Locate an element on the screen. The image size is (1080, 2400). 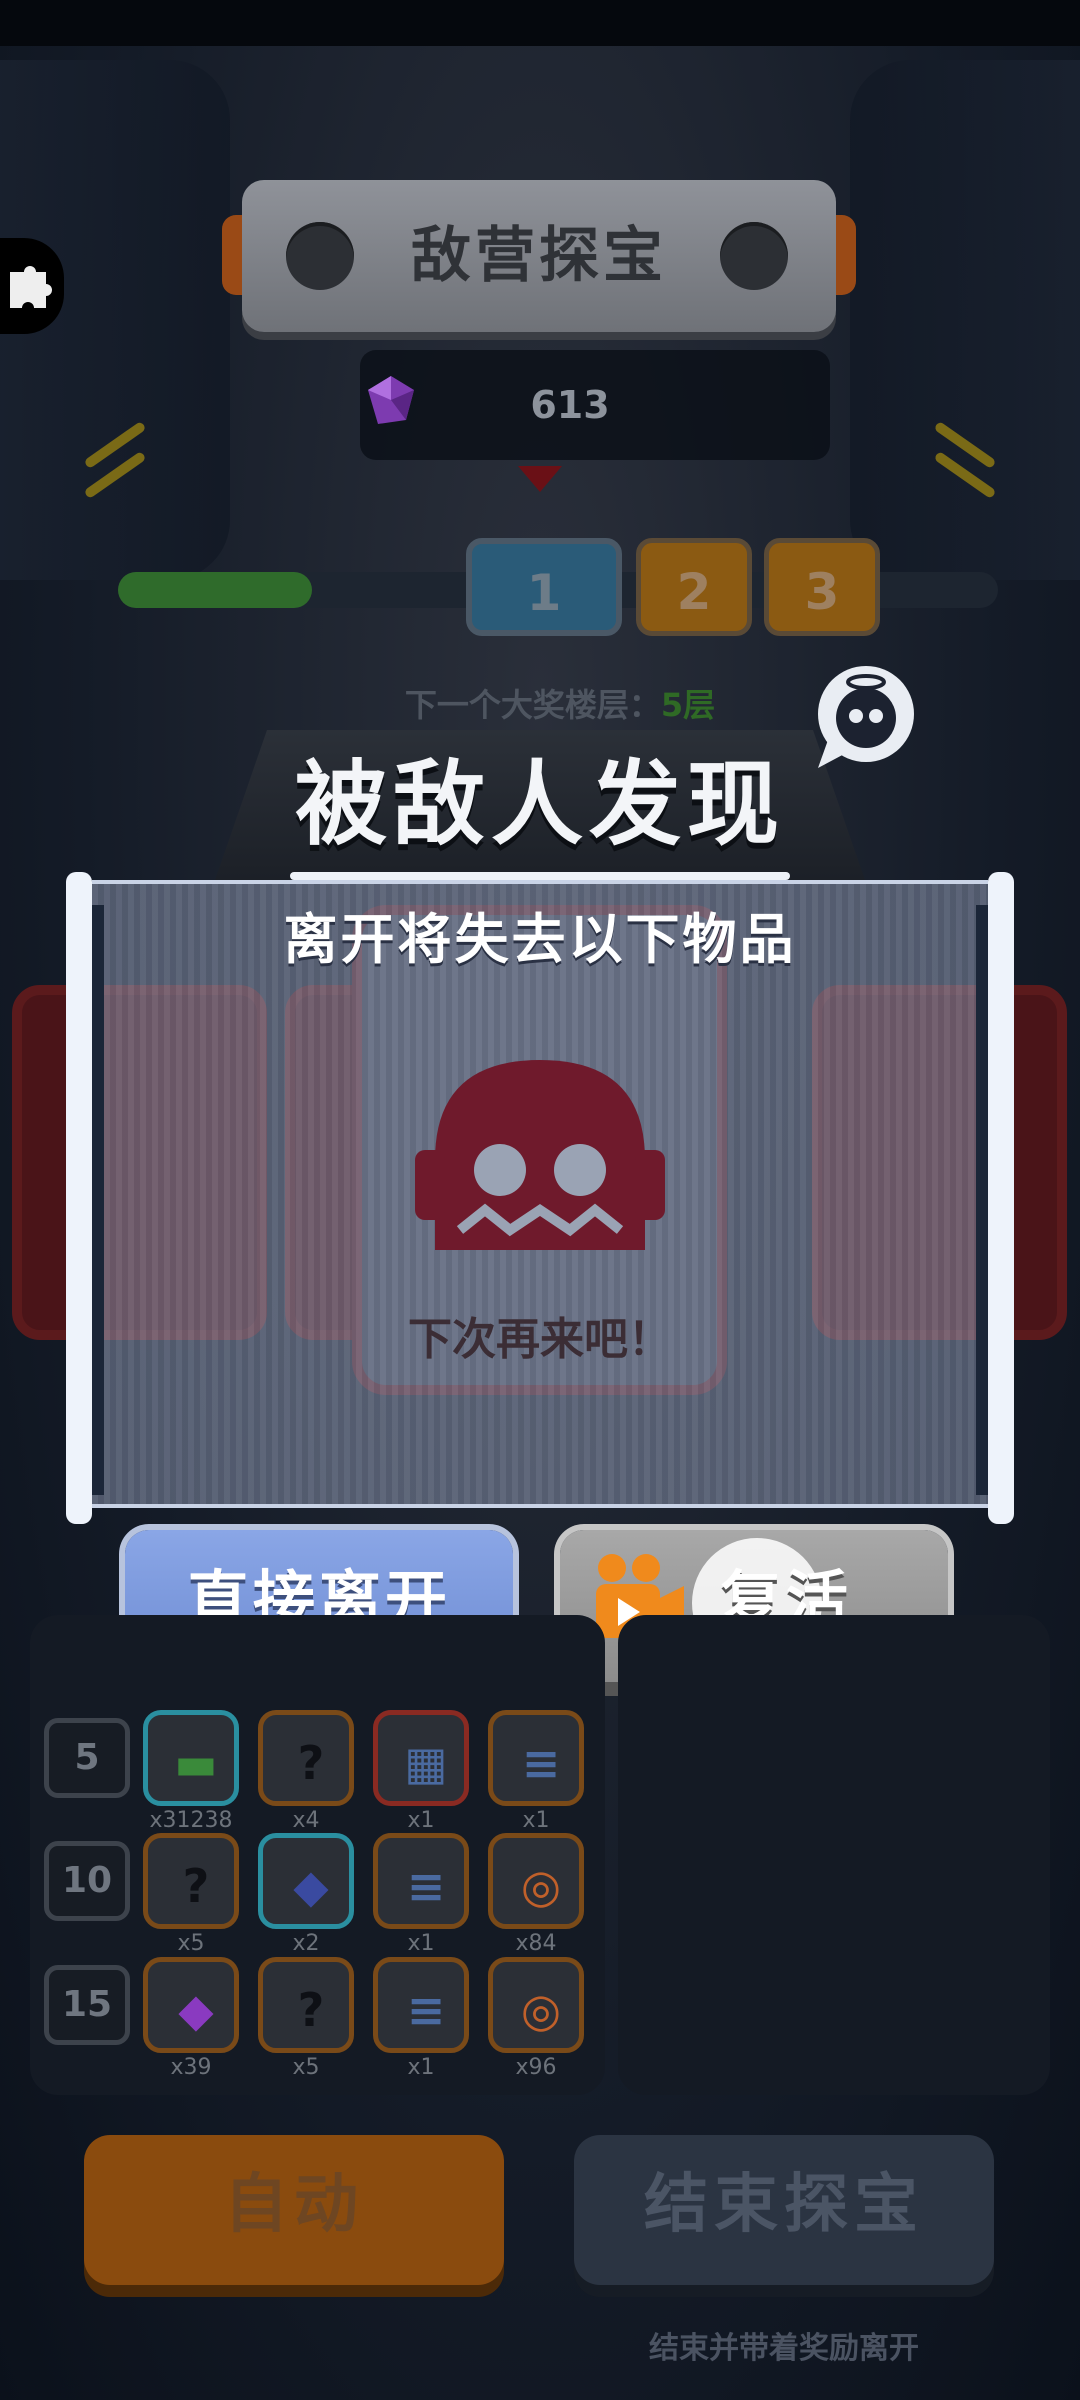
modal-edge-left is located at coordinates (79, 1198).